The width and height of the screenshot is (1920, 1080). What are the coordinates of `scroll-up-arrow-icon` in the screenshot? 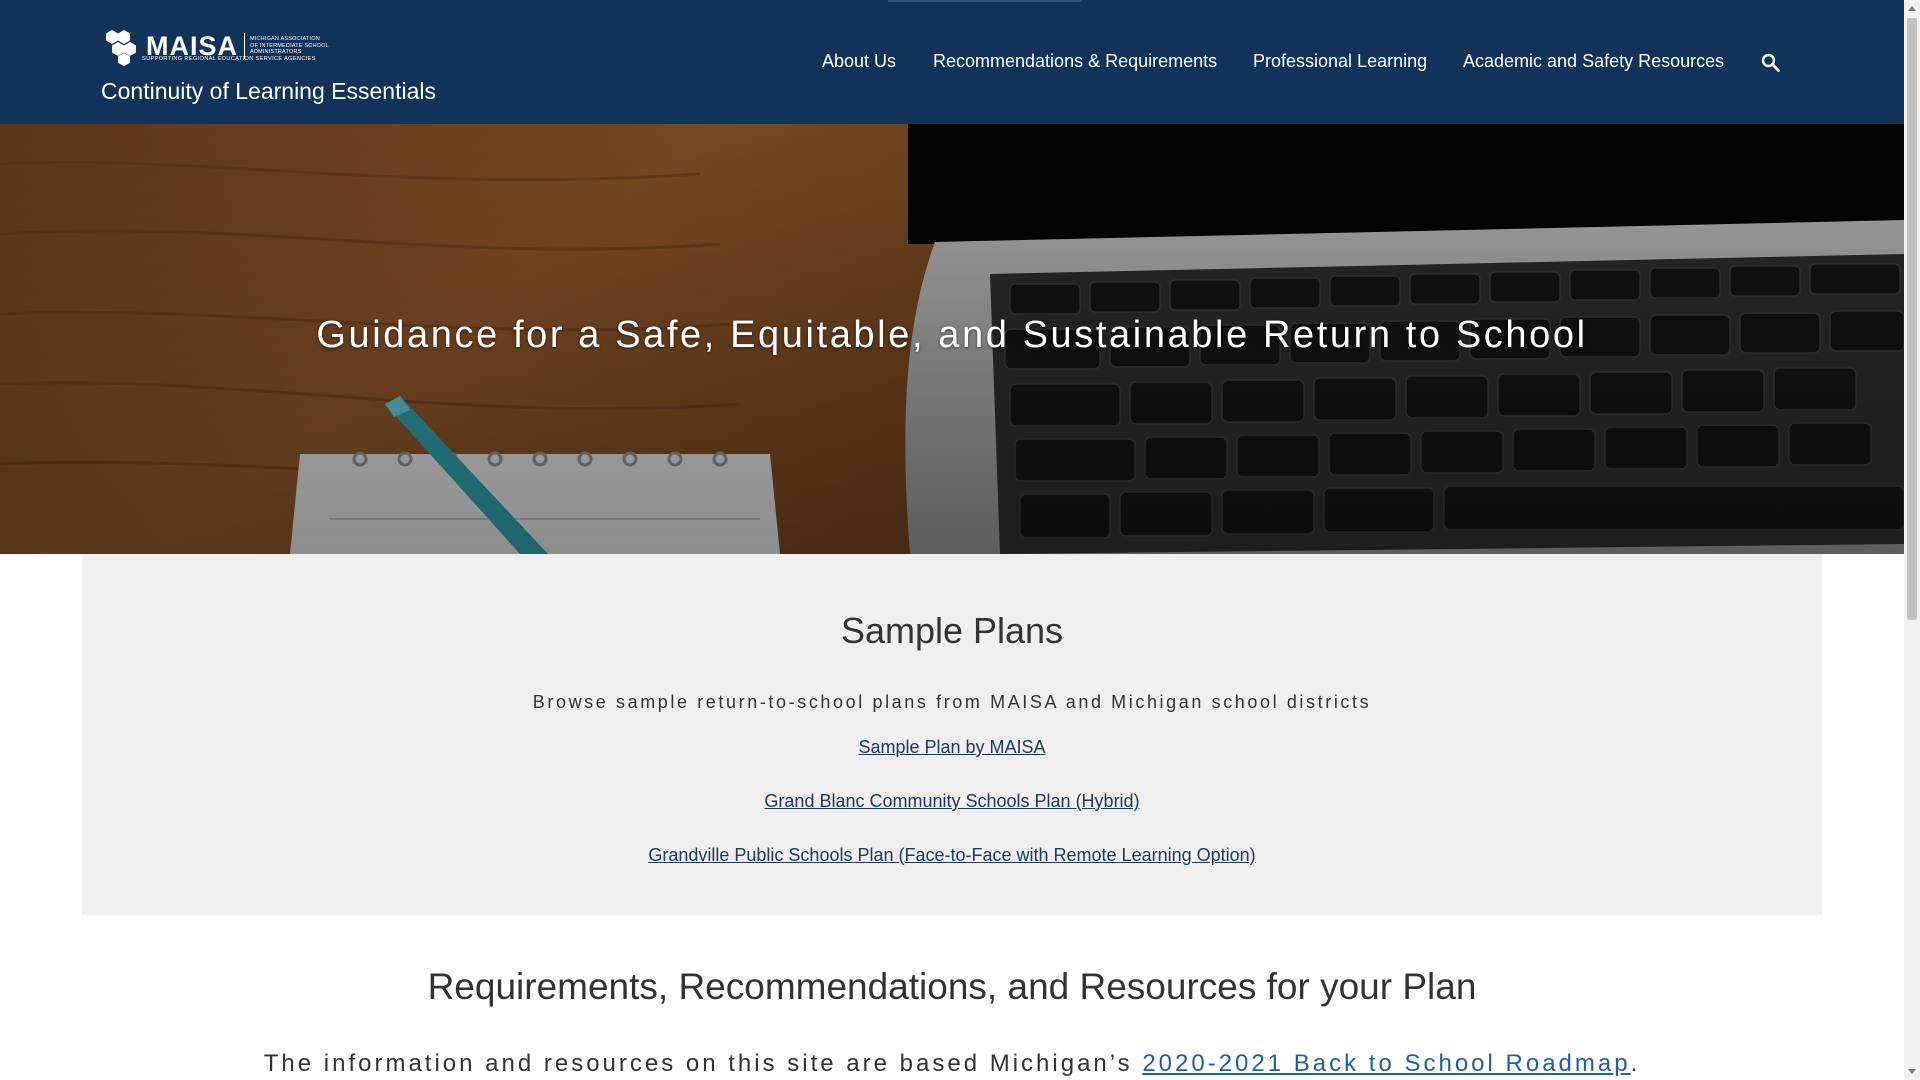 It's located at (1912, 9).